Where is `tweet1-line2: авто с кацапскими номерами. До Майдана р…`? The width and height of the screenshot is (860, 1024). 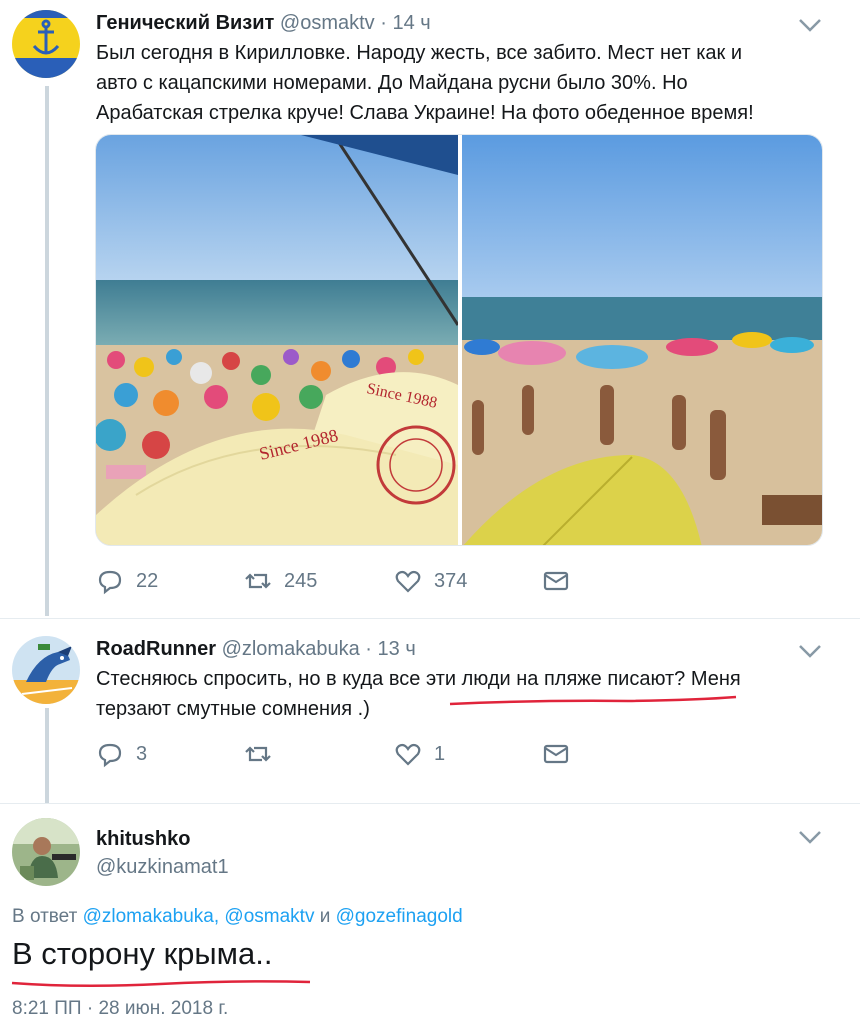
tweet1-line2: авто с кацапскими номерами. До Майдана р… is located at coordinates (392, 83).